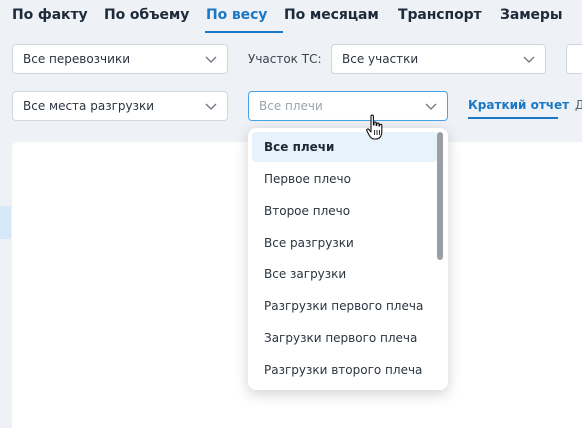 This screenshot has width=582, height=428. What do you see at coordinates (374, 127) in the screenshot?
I see `hand-pointer-icon` at bounding box center [374, 127].